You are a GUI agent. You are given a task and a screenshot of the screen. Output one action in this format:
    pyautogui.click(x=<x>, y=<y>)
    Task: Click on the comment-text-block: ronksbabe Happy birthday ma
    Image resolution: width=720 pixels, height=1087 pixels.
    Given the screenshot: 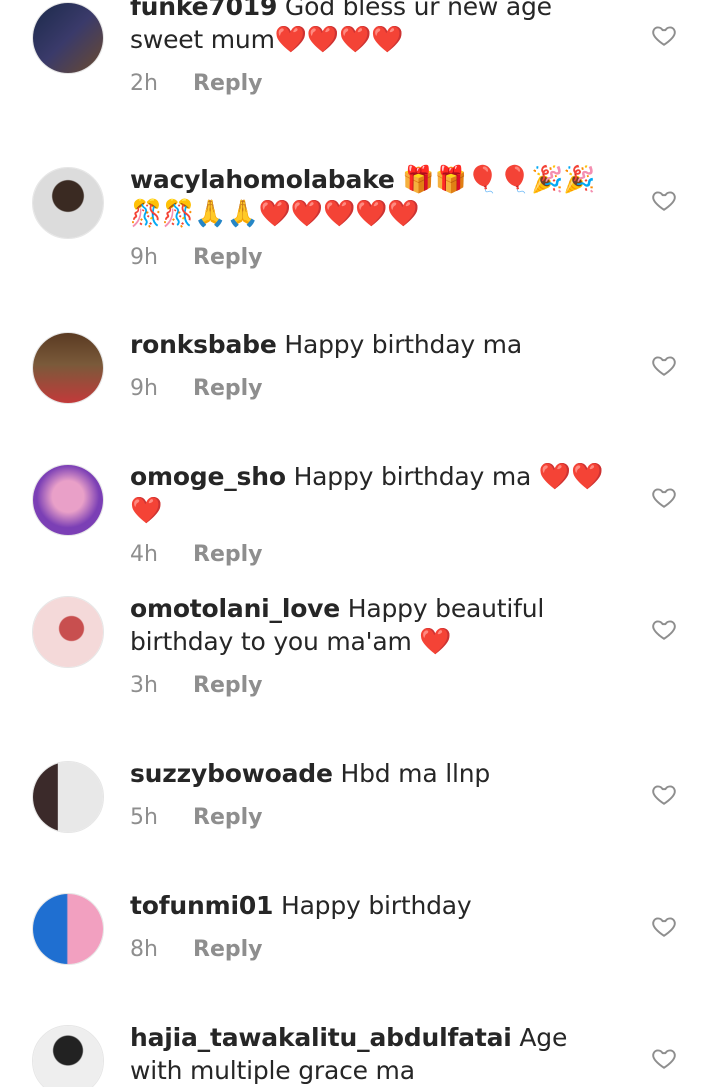 What is the action you would take?
    pyautogui.click(x=370, y=345)
    